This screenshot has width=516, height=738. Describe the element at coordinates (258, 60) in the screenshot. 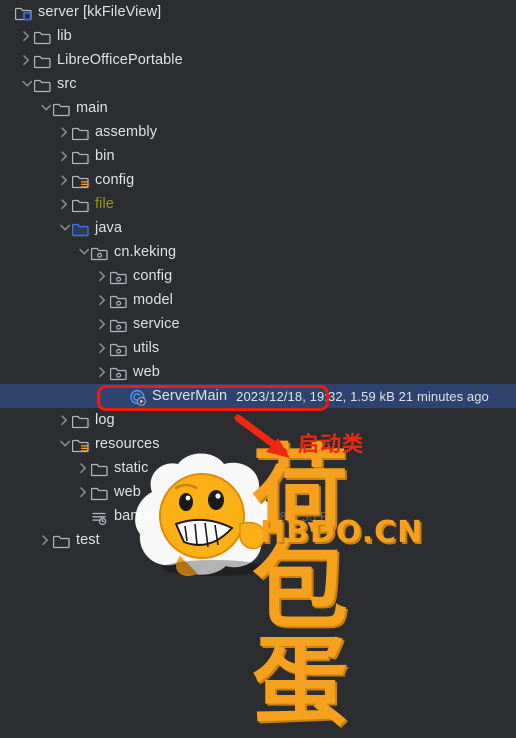

I see `tree-row: LibreOfficePortable` at that location.